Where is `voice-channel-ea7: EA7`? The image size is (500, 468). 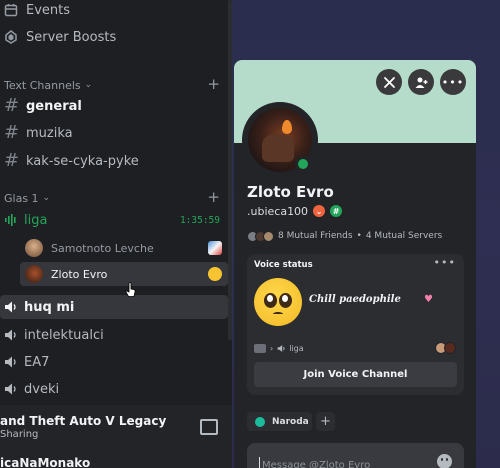
voice-channel-ea7: EA7 is located at coordinates (24, 362).